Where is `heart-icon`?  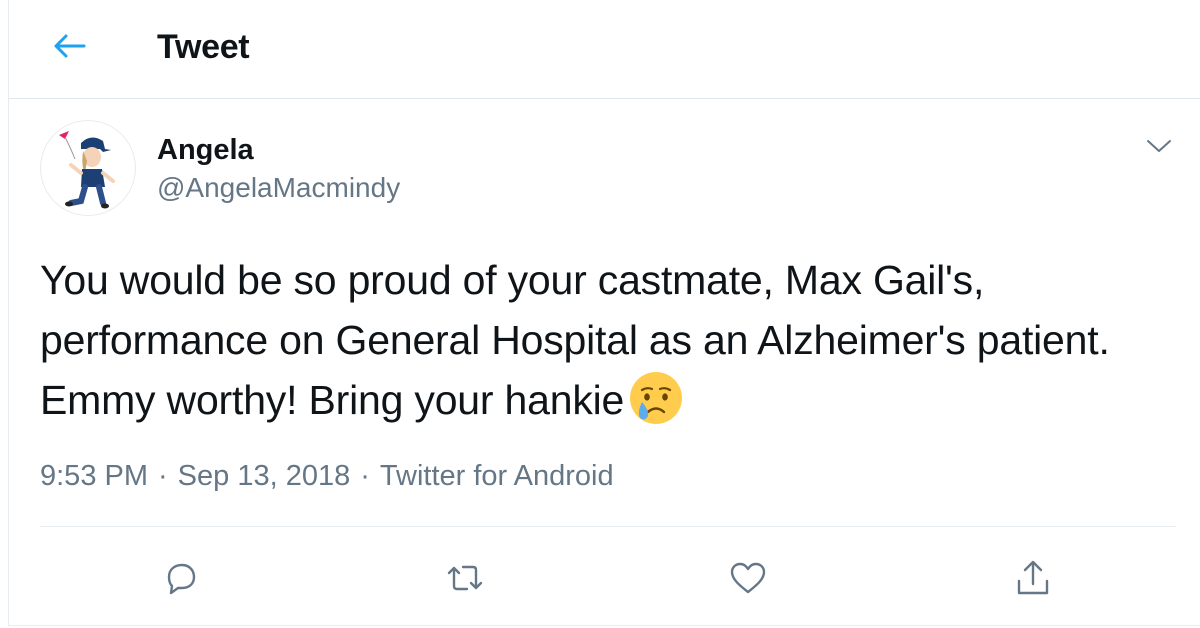 heart-icon is located at coordinates (748, 578).